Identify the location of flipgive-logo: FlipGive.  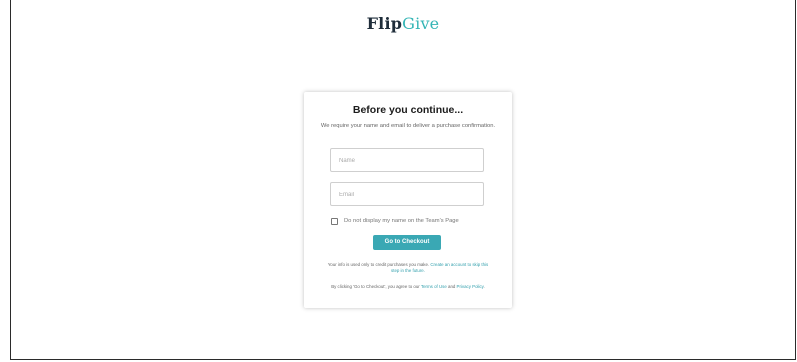
(403, 23).